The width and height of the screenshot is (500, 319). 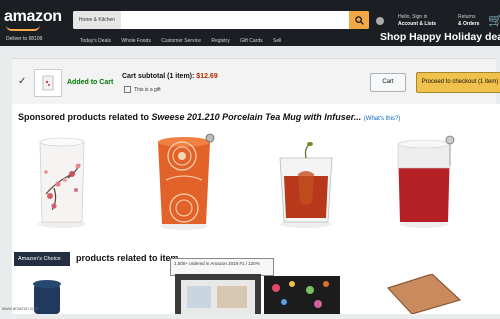 What do you see at coordinates (127, 258) in the screenshot?
I see `related-heading: products related to item` at bounding box center [127, 258].